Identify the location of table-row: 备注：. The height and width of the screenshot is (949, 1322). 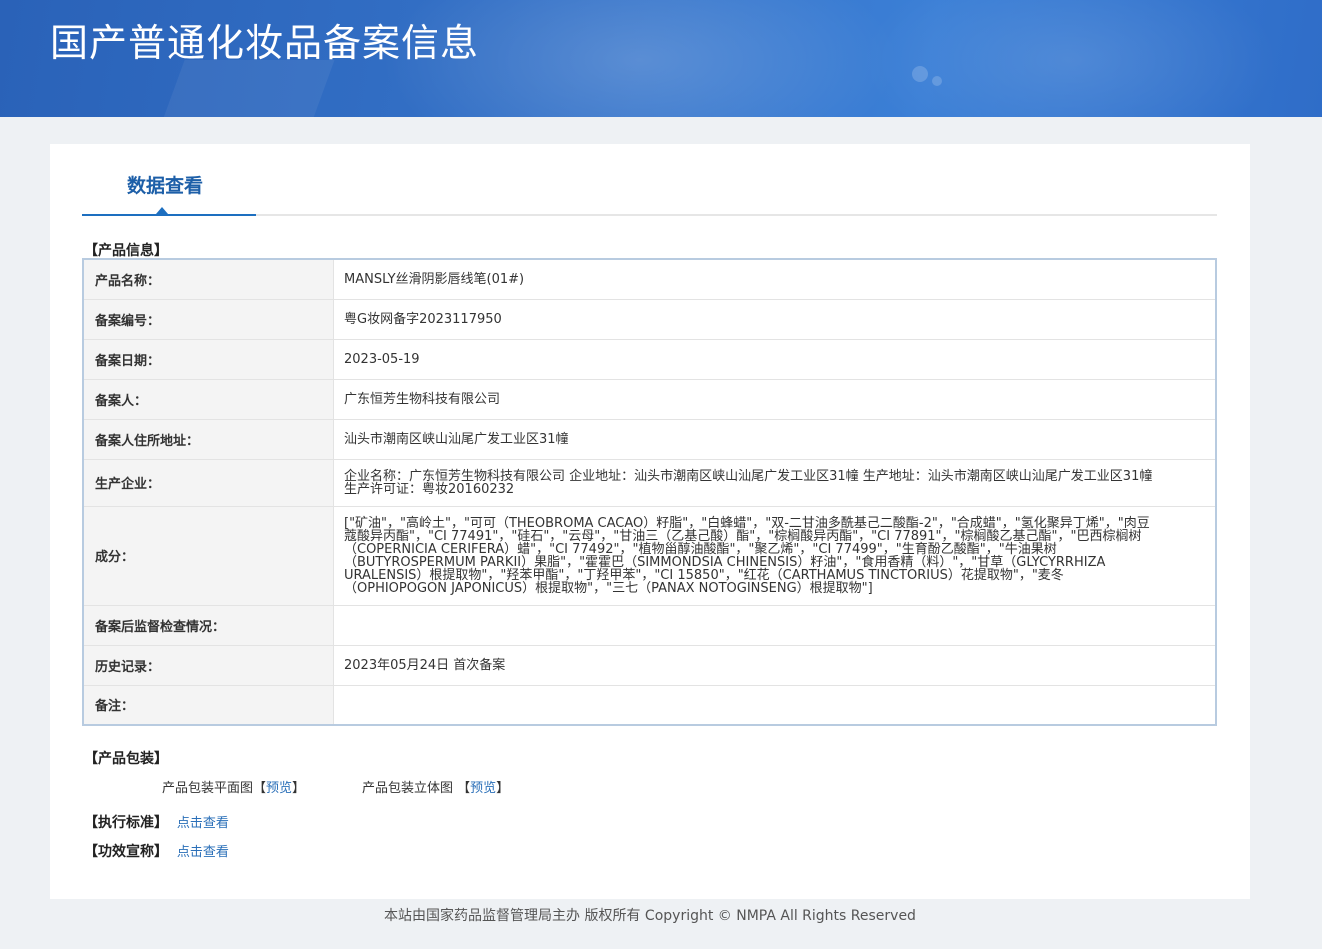
(649, 705).